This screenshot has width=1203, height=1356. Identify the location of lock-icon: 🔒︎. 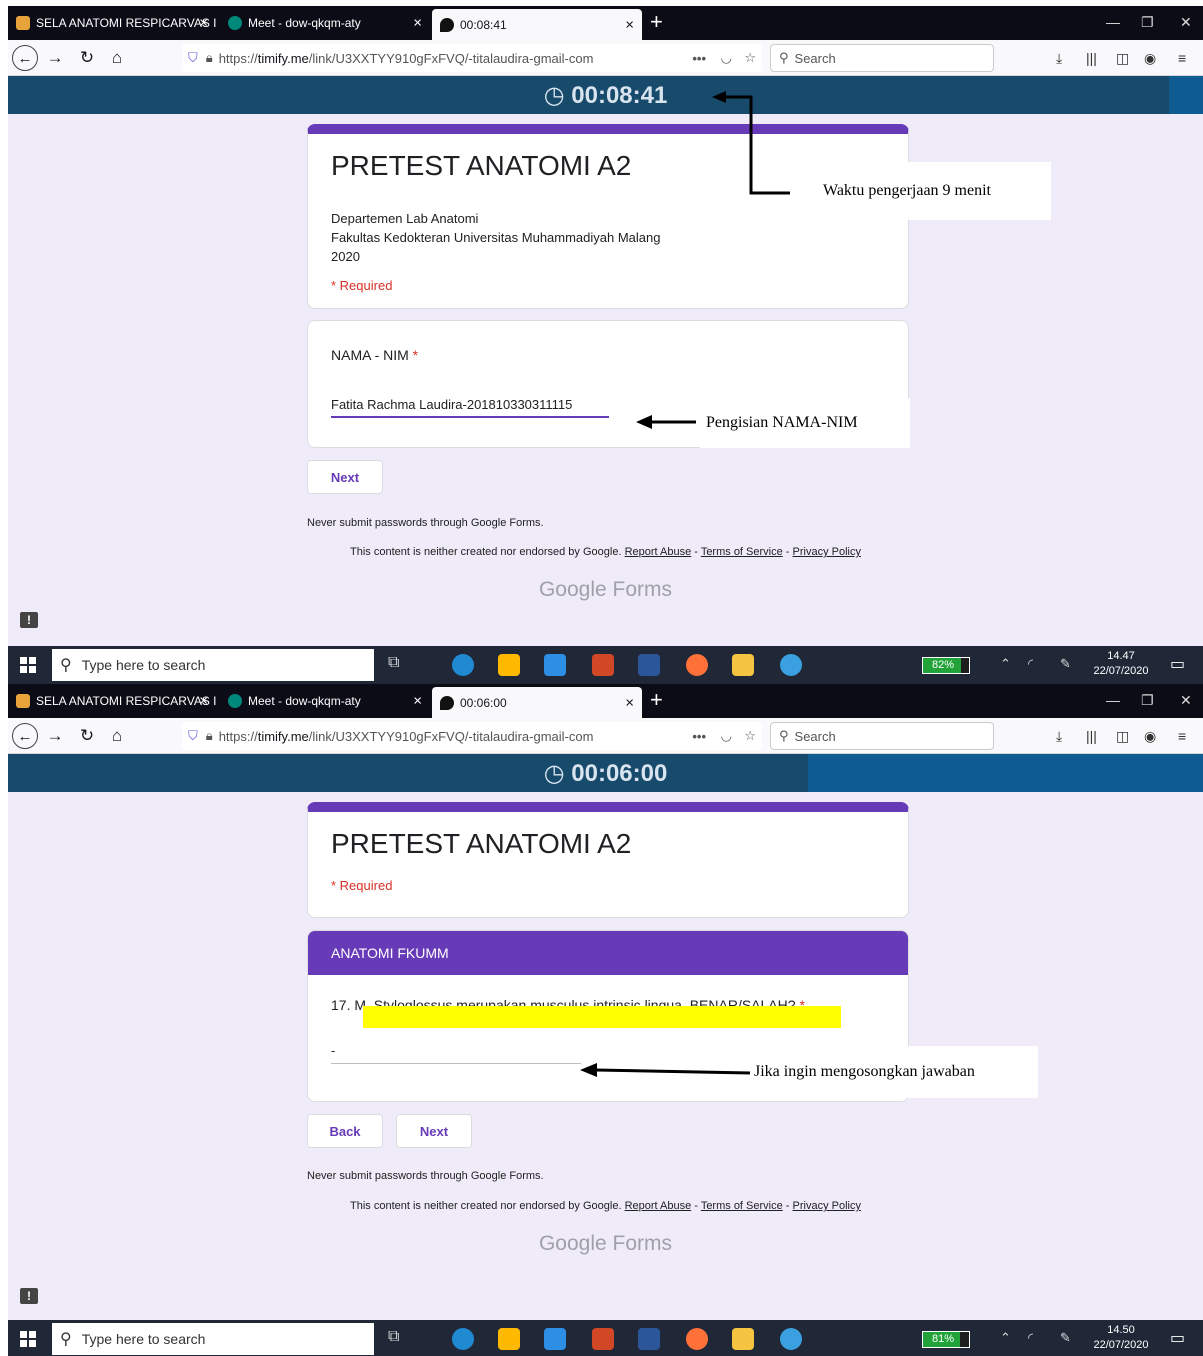
(209, 735).